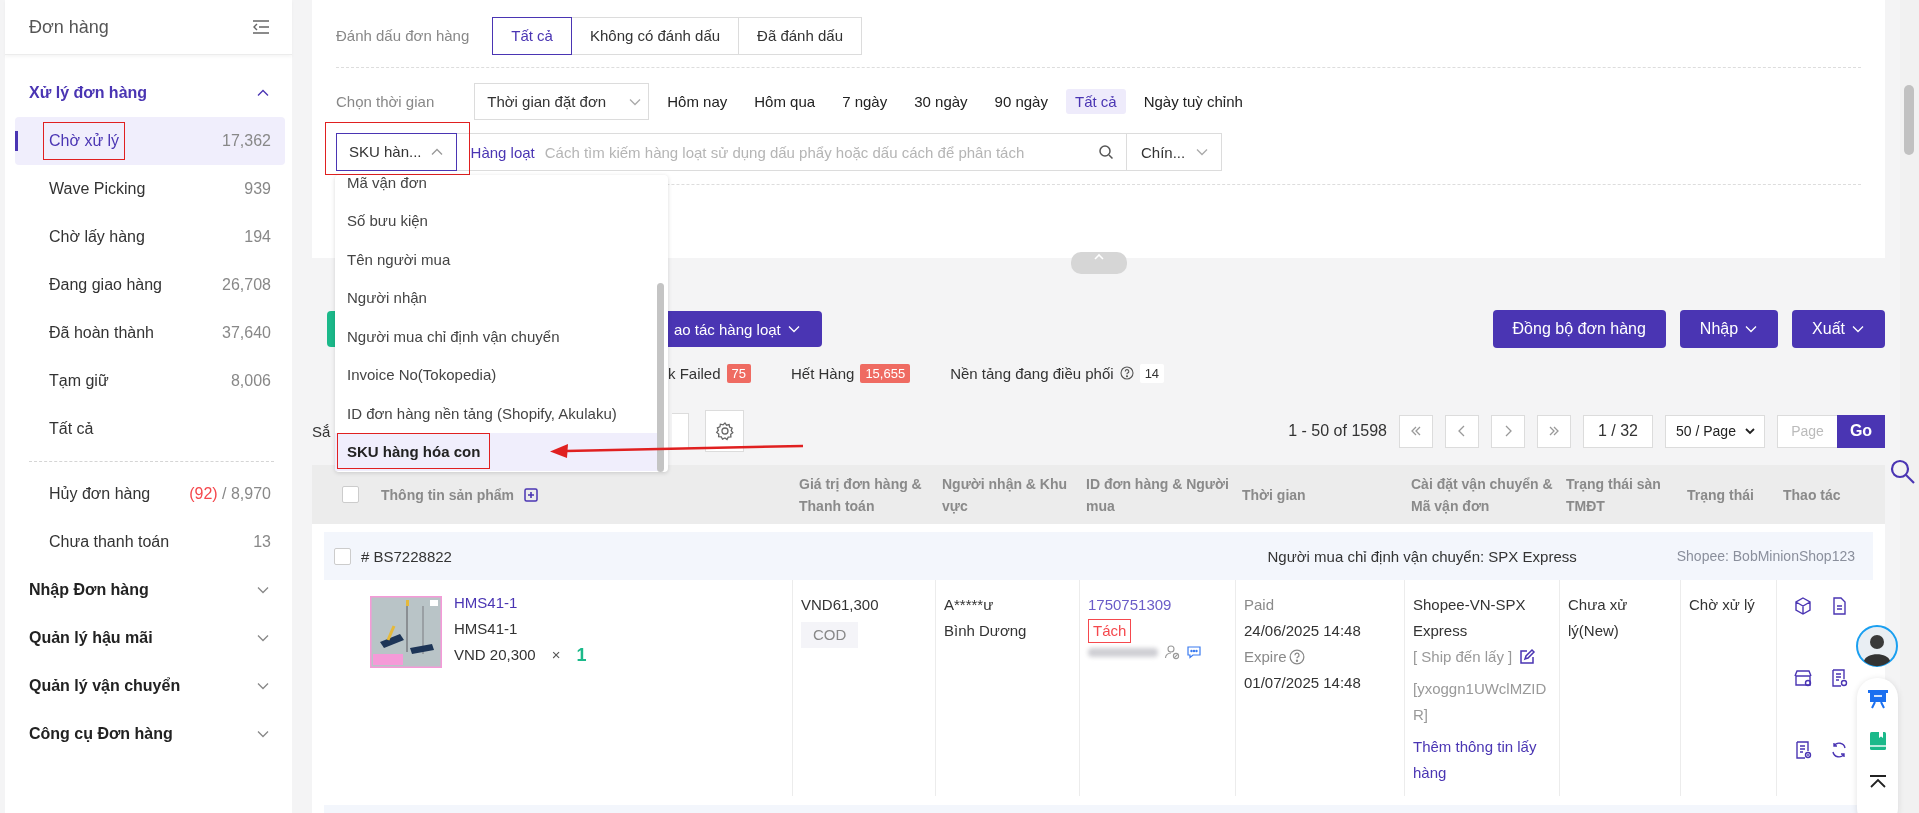 The height and width of the screenshot is (813, 1919). Describe the element at coordinates (531, 494) in the screenshot. I see `expand-plus-icon` at that location.